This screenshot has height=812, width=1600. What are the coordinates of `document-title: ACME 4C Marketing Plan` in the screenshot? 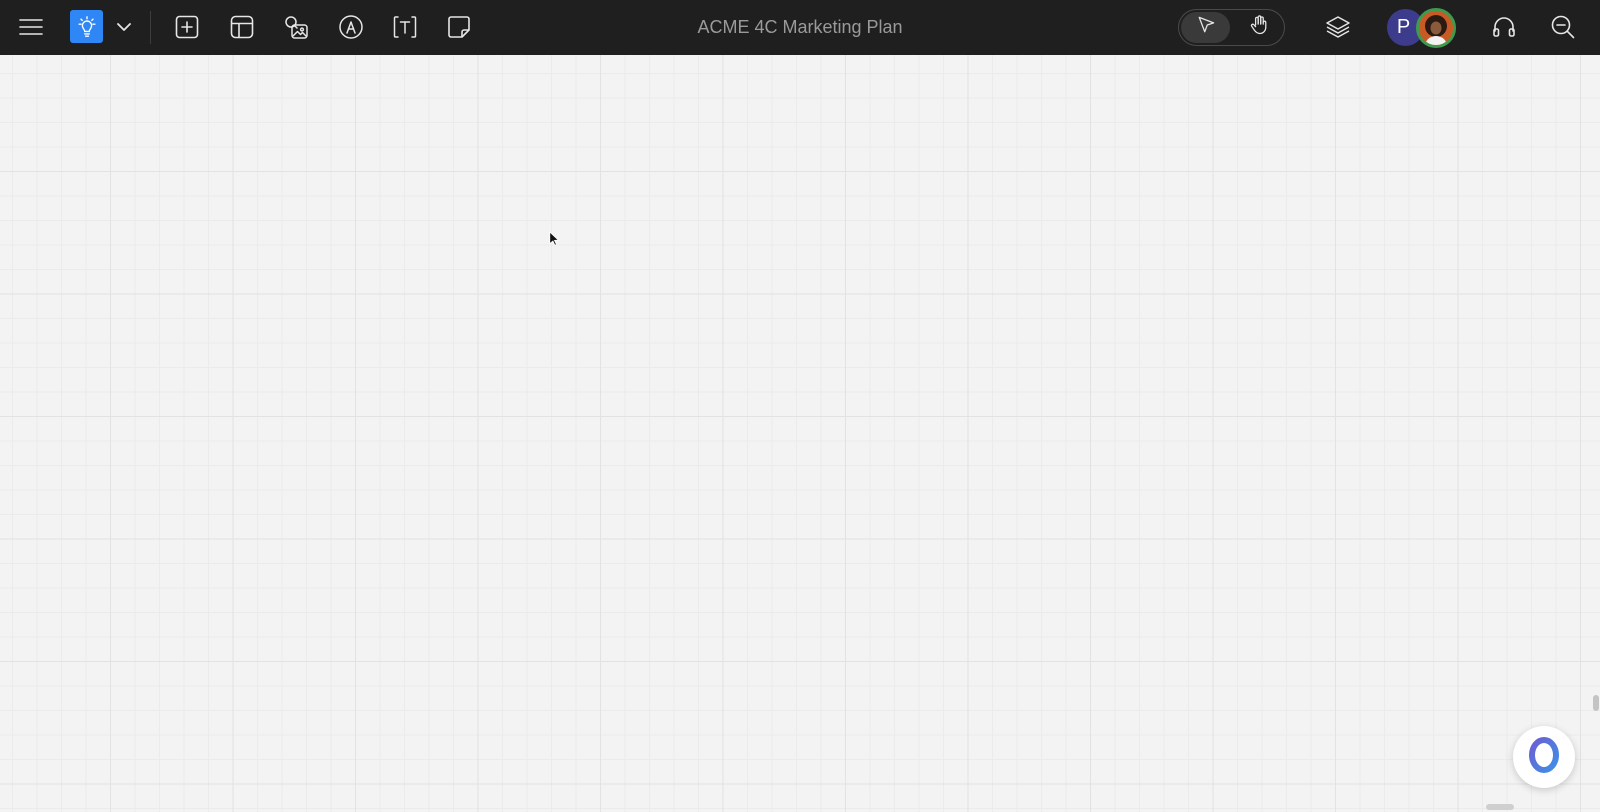 It's located at (799, 27).